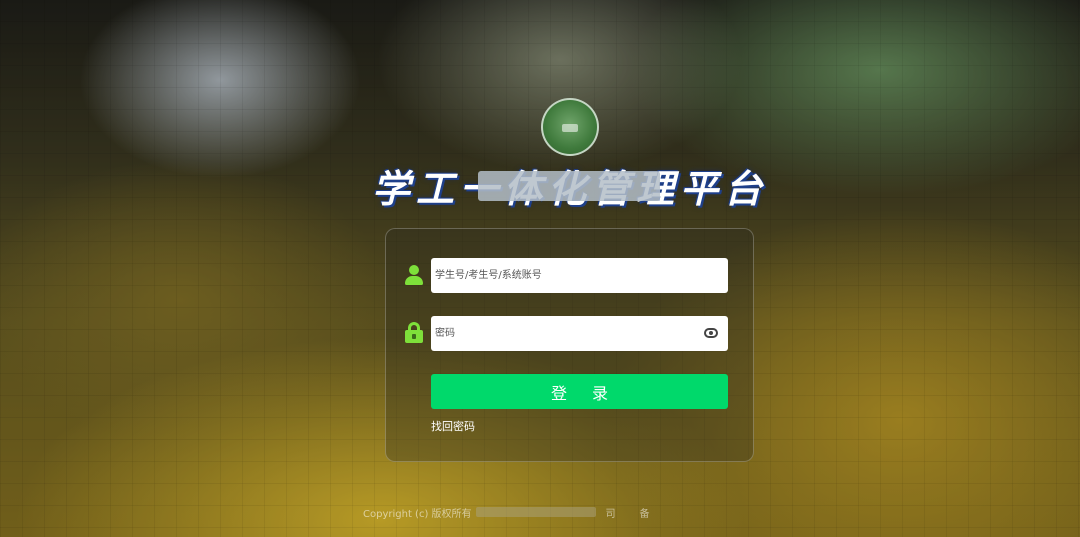 This screenshot has width=1080, height=537. What do you see at coordinates (579, 391) in the screenshot?
I see `login-button: 登 录` at bounding box center [579, 391].